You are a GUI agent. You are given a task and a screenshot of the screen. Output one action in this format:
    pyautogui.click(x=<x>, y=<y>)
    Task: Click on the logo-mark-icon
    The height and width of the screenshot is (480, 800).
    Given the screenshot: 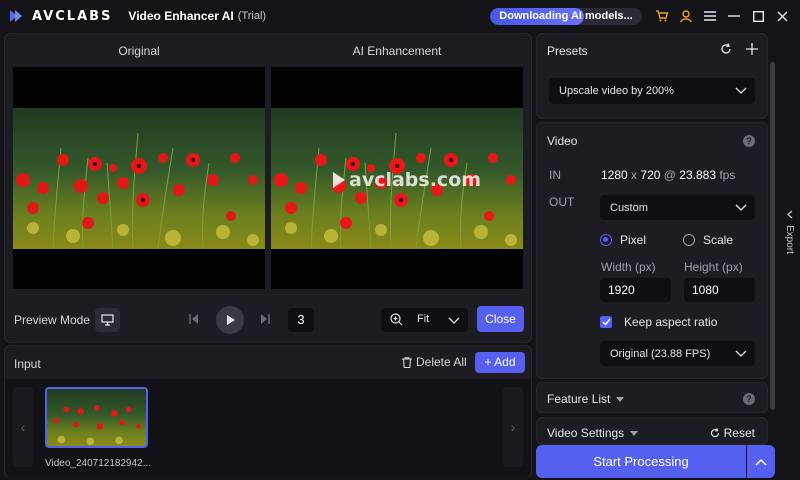 What is the action you would take?
    pyautogui.click(x=16, y=16)
    